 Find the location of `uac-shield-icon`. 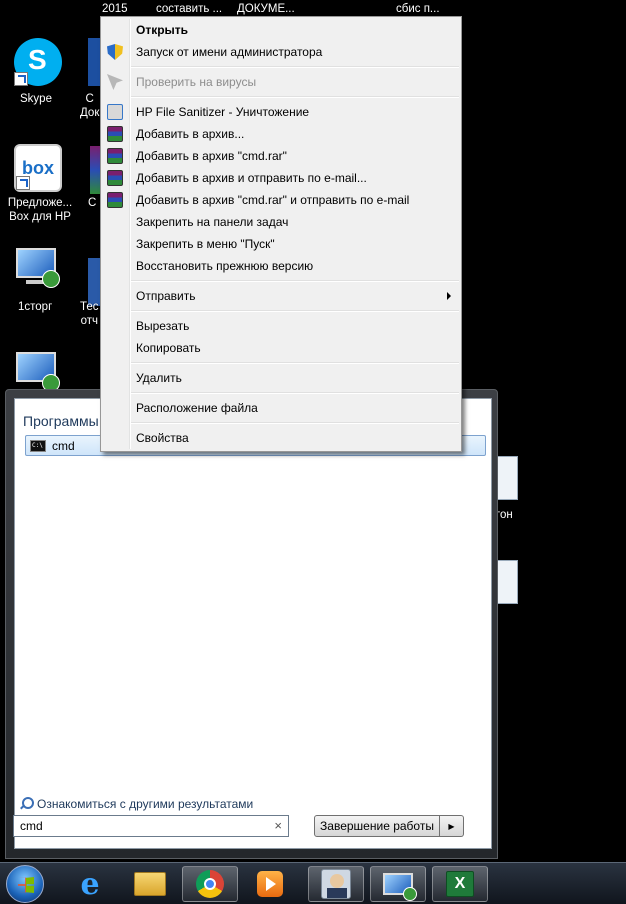

uac-shield-icon is located at coordinates (115, 52).